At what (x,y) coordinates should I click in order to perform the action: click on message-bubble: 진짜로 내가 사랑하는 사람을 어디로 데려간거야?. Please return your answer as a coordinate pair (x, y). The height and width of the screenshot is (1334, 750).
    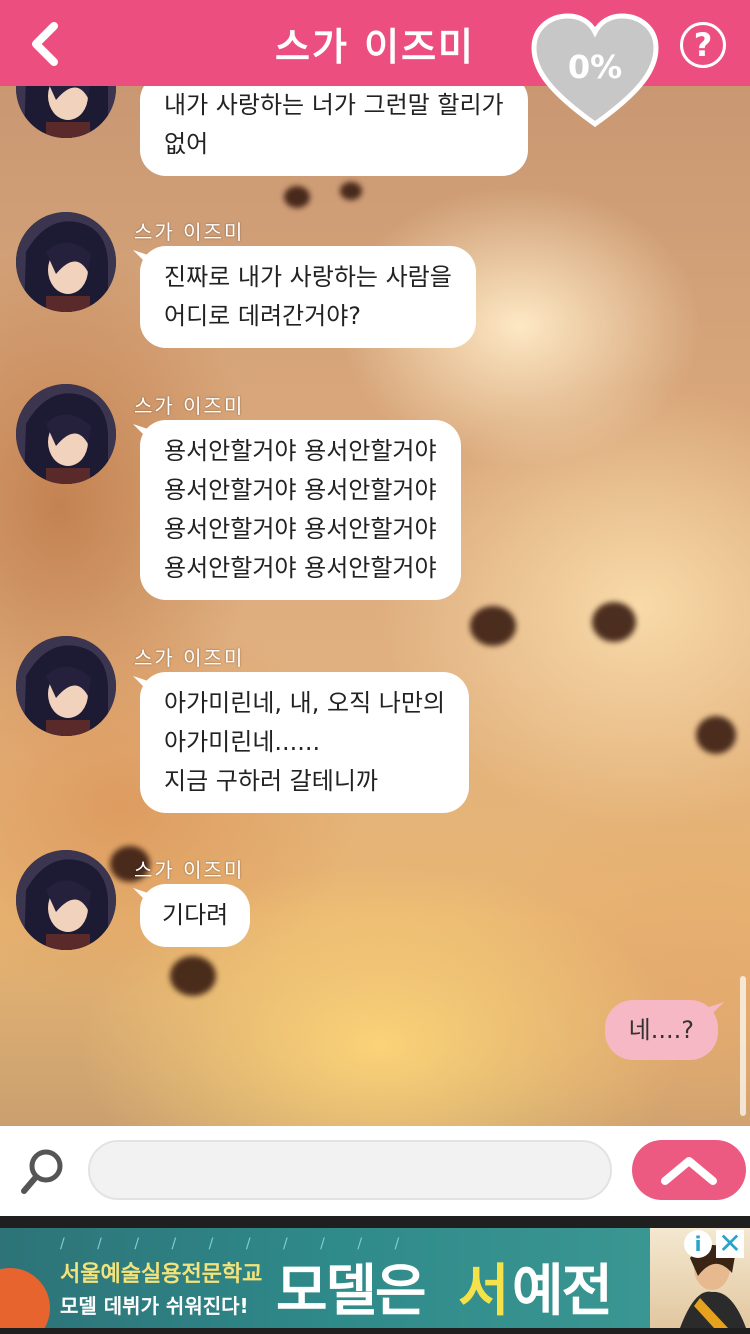
    Looking at the image, I should click on (308, 297).